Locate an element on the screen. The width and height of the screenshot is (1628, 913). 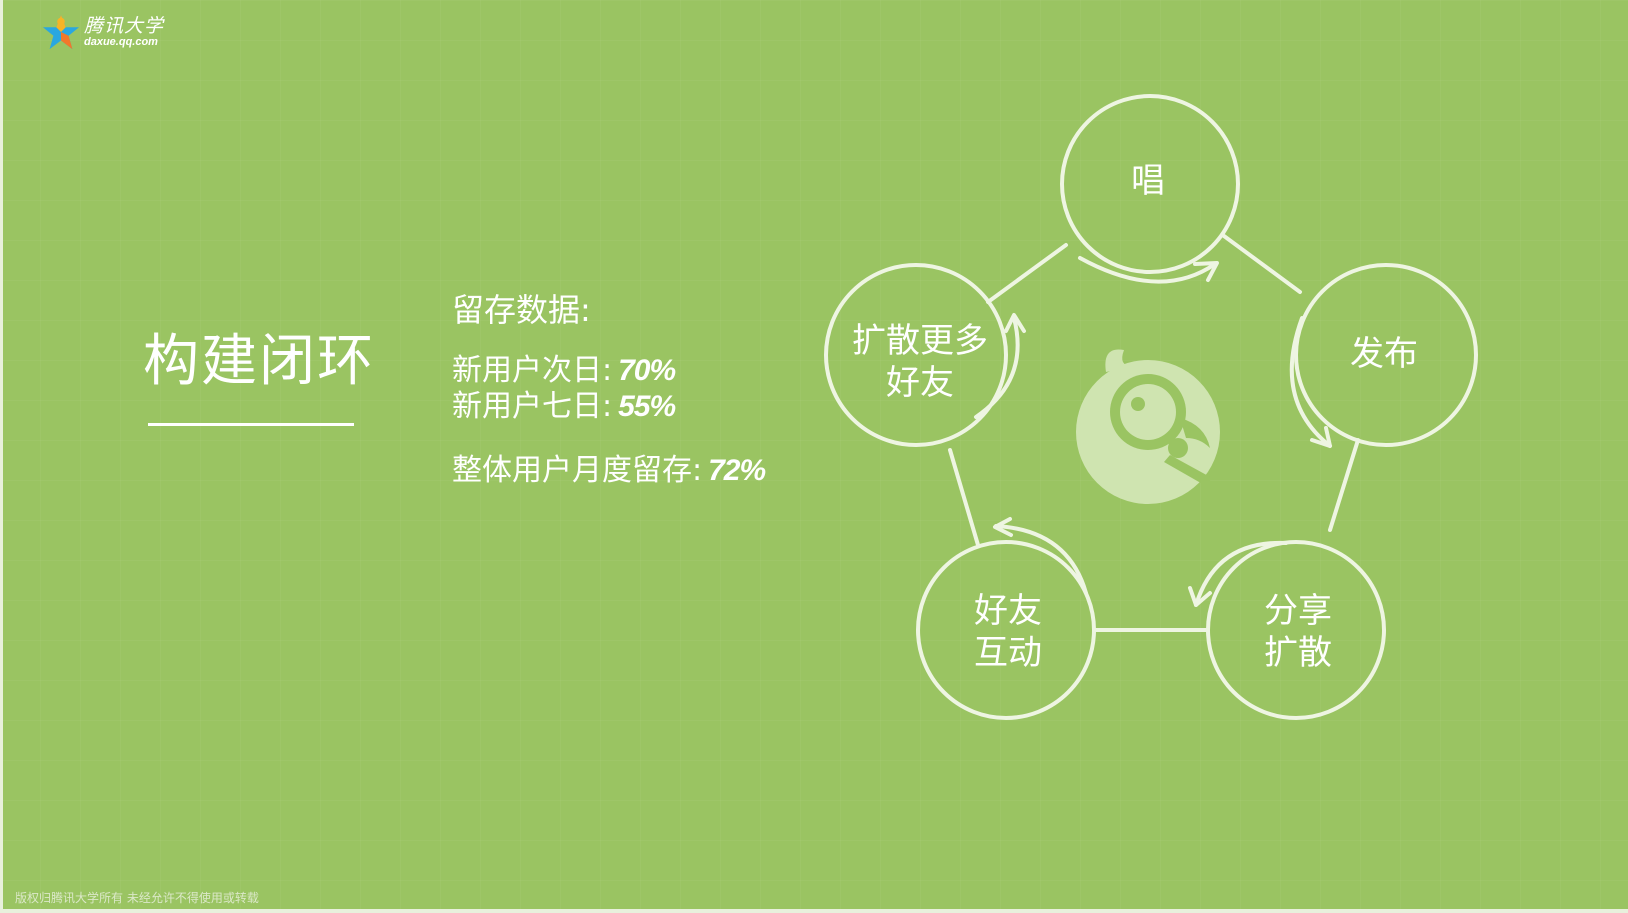
node-label-share-spread: 分享 扩散 is located at coordinates (1298, 632).